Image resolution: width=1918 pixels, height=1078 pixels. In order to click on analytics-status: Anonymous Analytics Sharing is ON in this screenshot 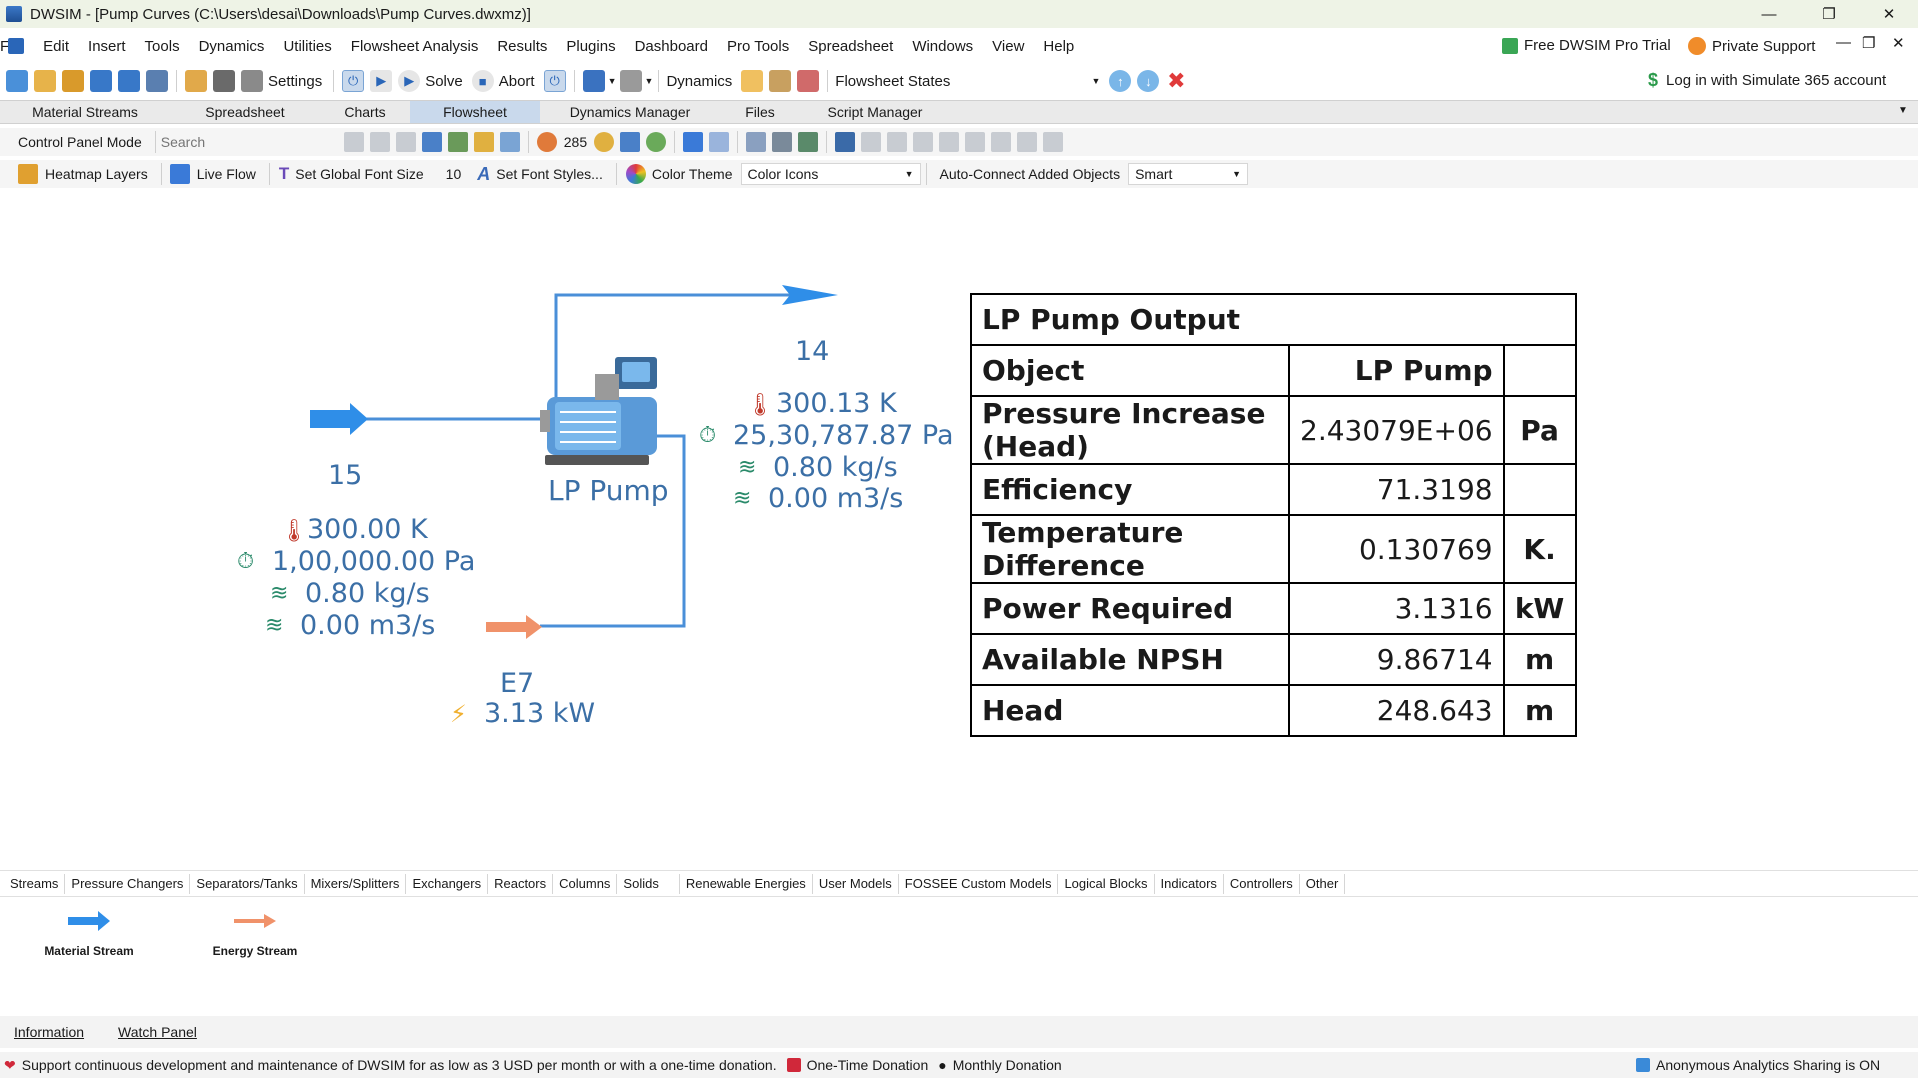, I will do `click(1758, 1065)`.